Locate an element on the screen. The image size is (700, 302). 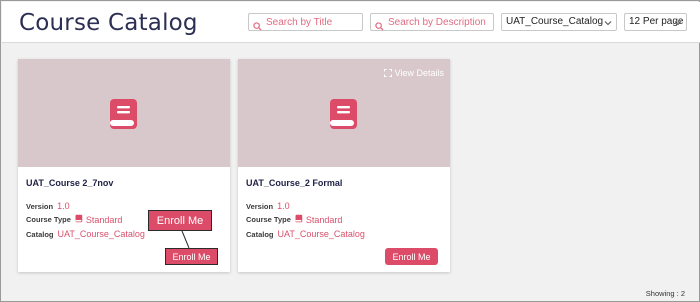
search-description-field is located at coordinates (432, 22).